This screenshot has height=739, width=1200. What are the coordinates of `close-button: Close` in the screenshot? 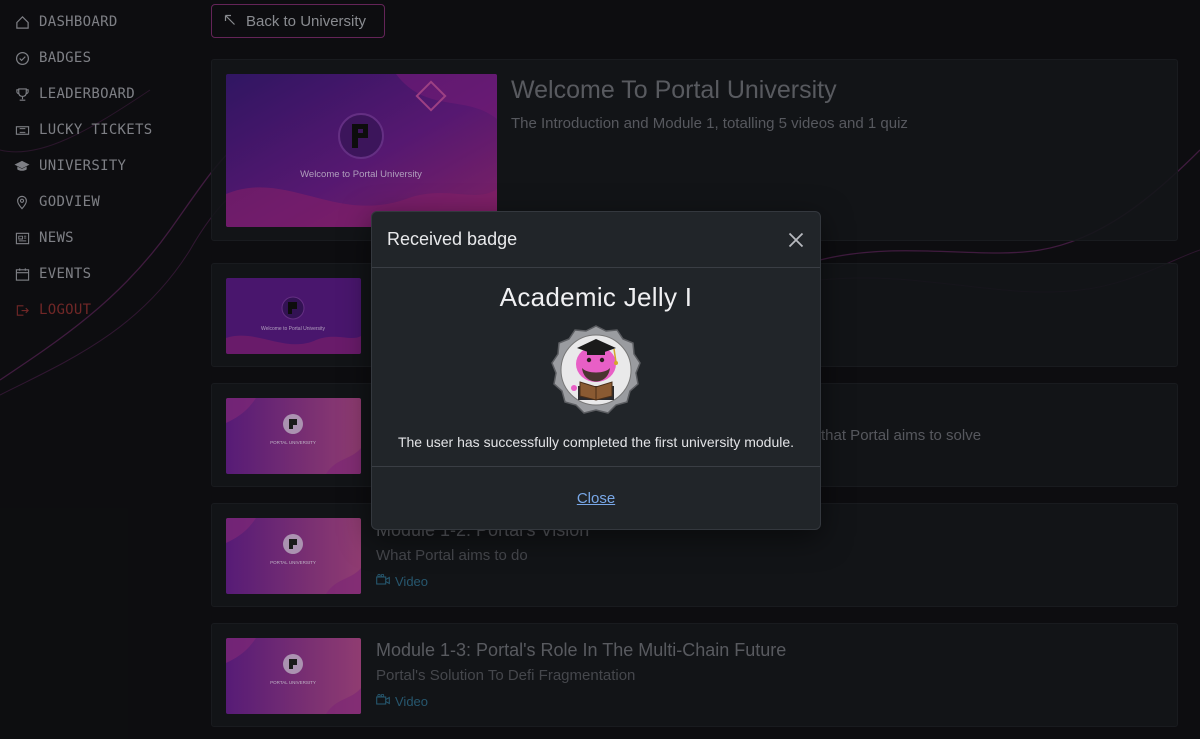 It's located at (596, 498).